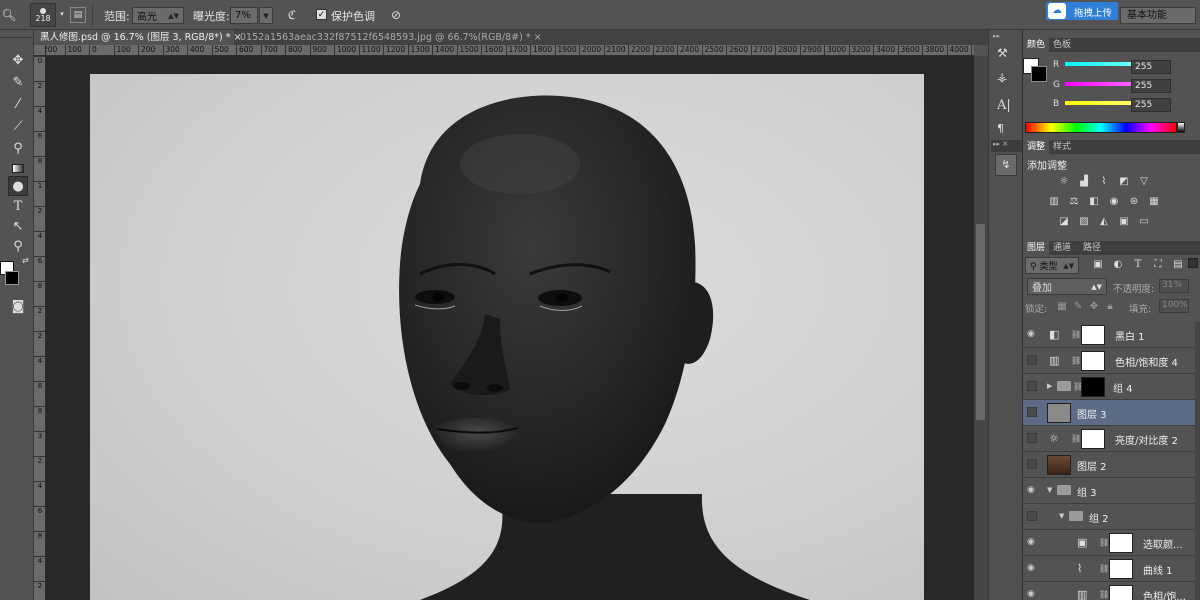 The image size is (1200, 600). I want to click on exposure-input: 7%, so click(244, 15).